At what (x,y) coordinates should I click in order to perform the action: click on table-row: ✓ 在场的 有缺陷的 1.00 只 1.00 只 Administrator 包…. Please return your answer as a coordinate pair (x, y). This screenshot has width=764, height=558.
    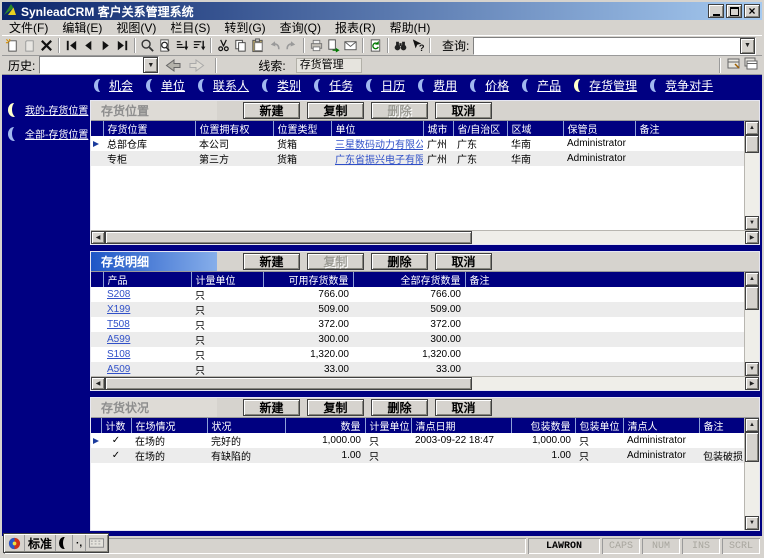
    Looking at the image, I should click on (417, 455).